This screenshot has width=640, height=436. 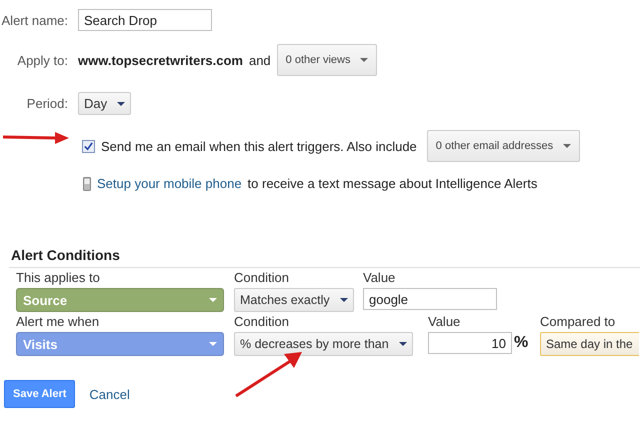 I want to click on email-addresses-dropdown: 0 other email addresses, so click(x=503, y=146).